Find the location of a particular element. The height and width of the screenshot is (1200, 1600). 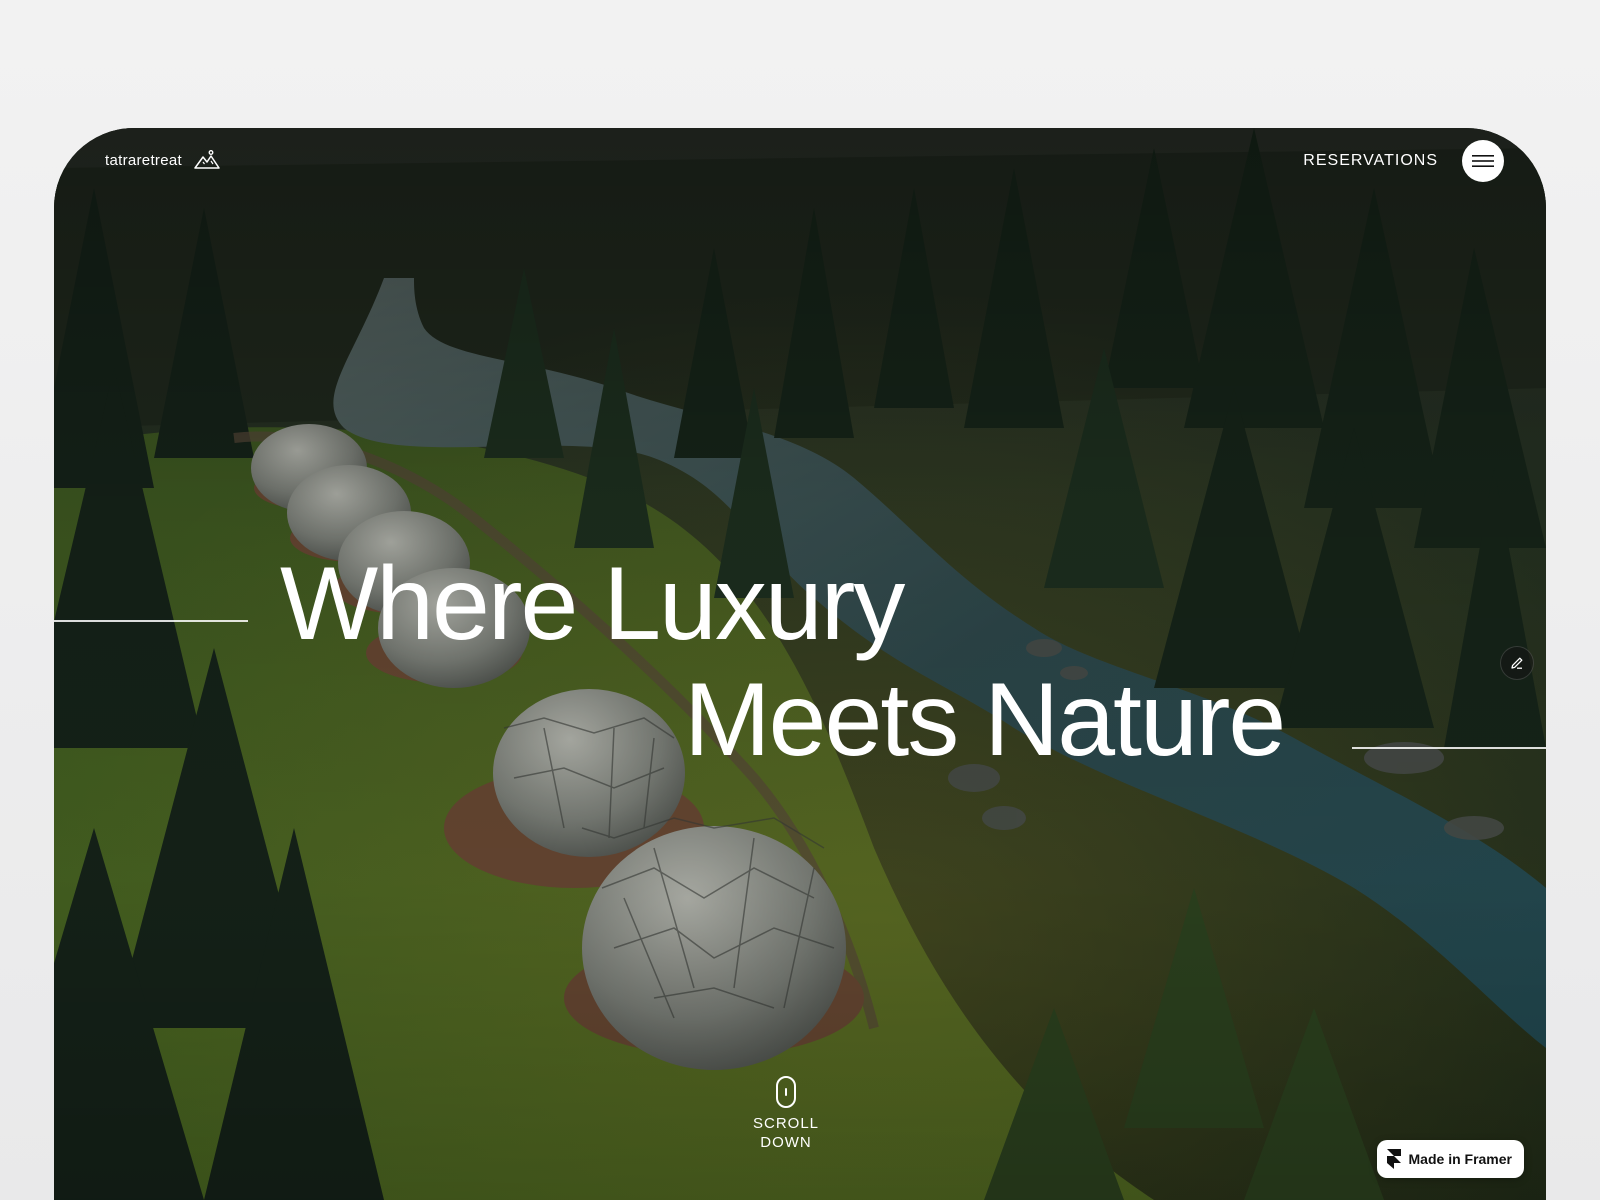

logo-text: tatraretreat is located at coordinates (143, 160).